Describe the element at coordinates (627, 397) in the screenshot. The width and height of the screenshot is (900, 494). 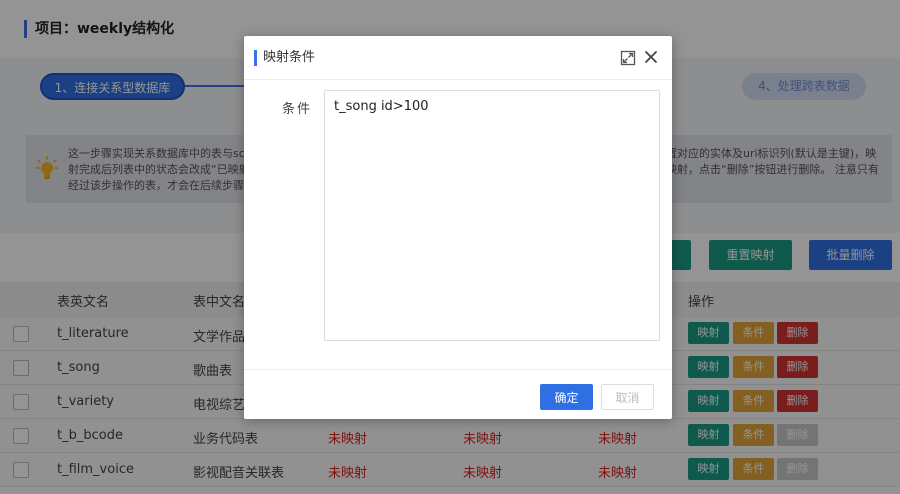
I see `cancel-button: 取消` at that location.